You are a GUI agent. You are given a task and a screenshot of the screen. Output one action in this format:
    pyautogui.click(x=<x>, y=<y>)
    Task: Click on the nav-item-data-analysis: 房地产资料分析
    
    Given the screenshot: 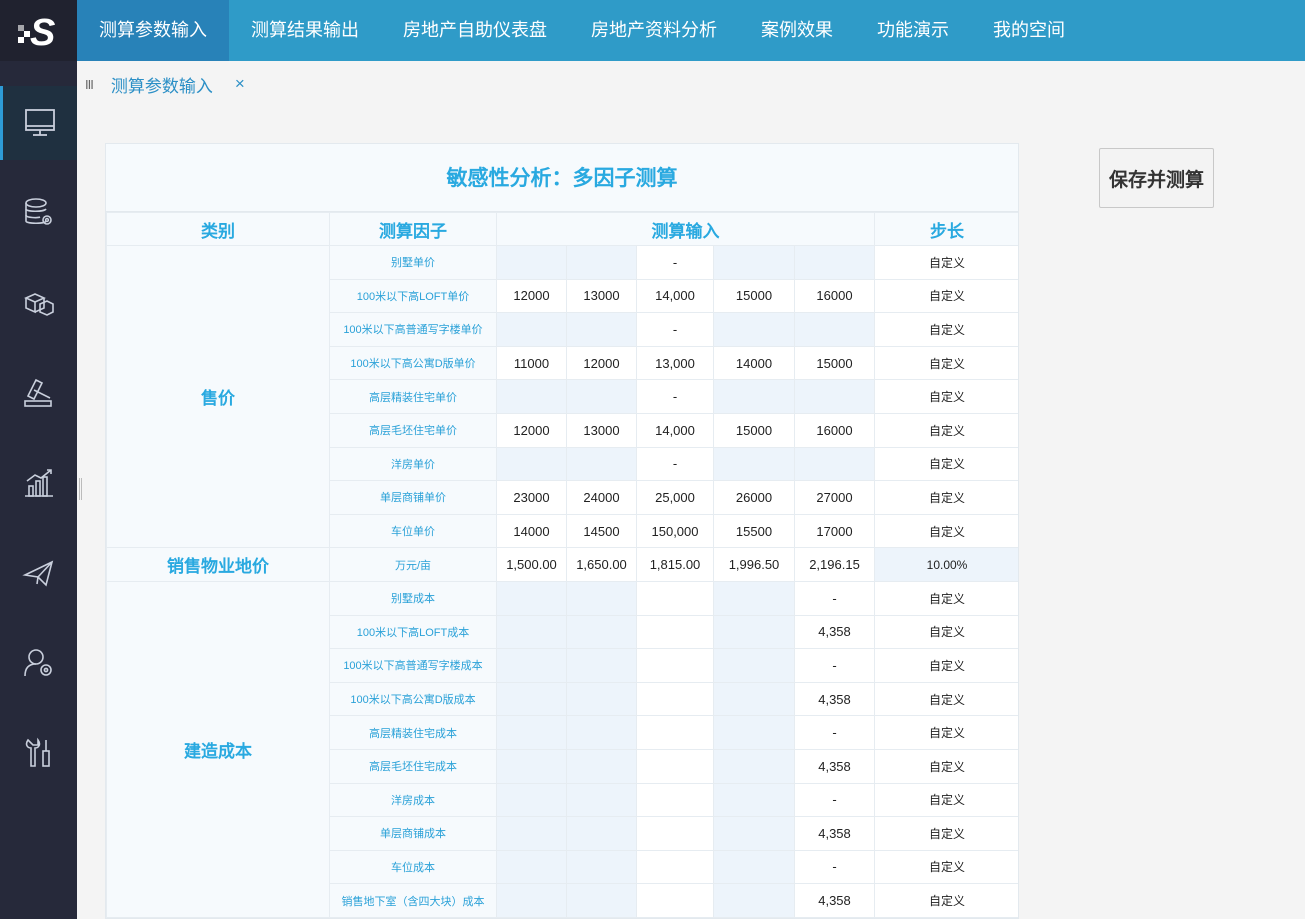 What is the action you would take?
    pyautogui.click(x=654, y=30)
    